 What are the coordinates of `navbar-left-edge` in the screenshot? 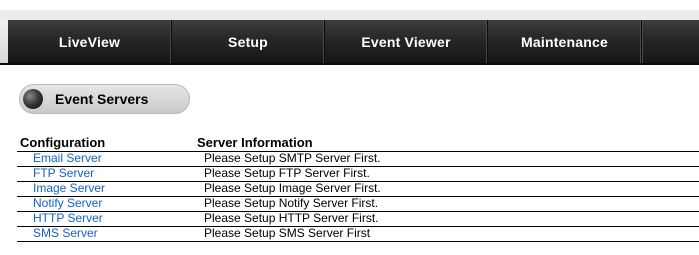 It's located at (4, 41).